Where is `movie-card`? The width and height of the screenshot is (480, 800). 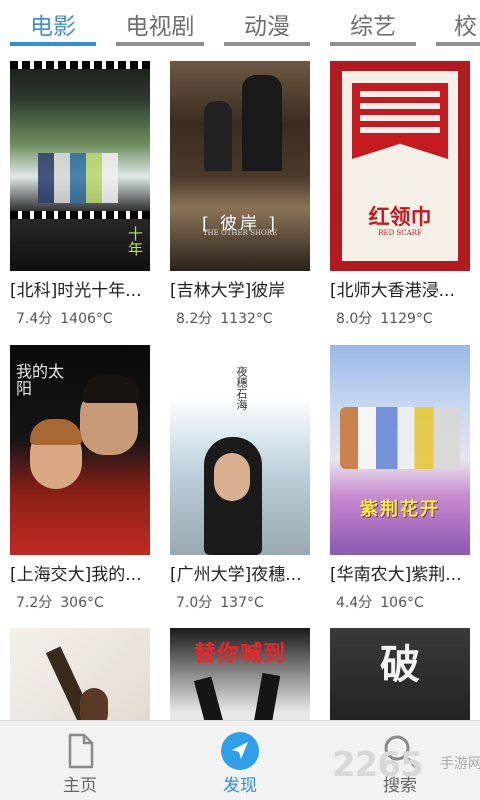 movie-card is located at coordinates (80, 674).